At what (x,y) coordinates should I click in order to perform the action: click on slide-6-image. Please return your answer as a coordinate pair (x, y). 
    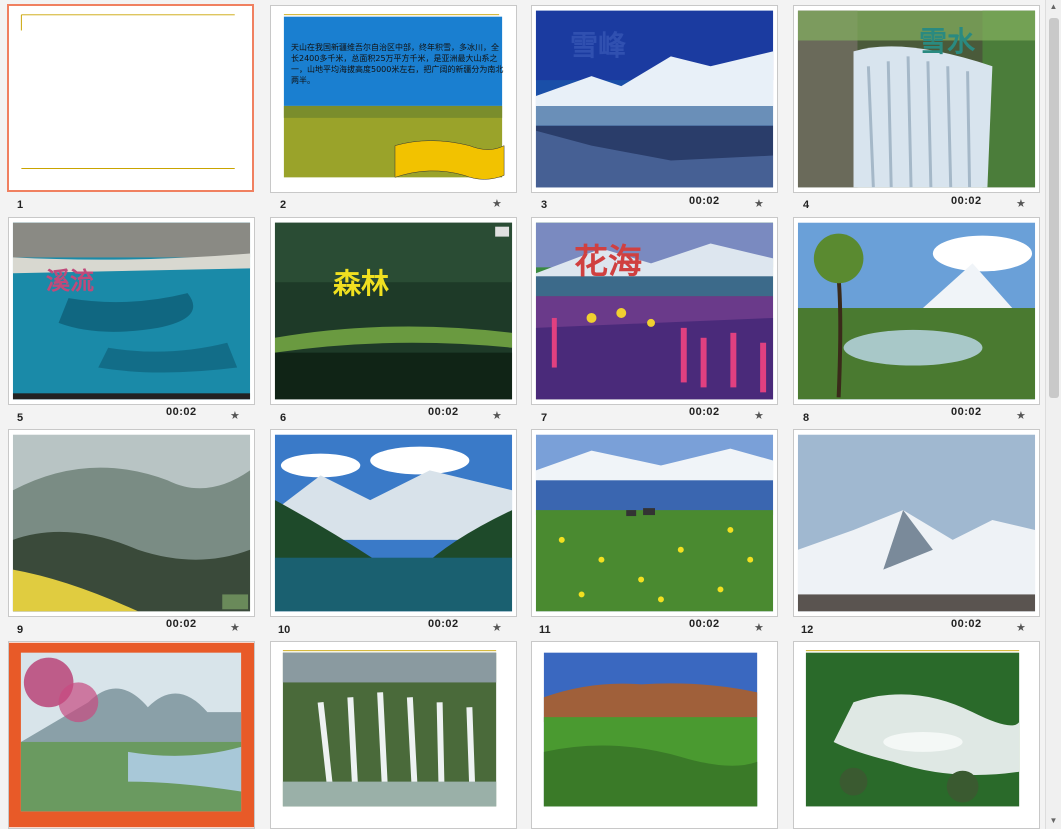
    Looking at the image, I should click on (393, 311).